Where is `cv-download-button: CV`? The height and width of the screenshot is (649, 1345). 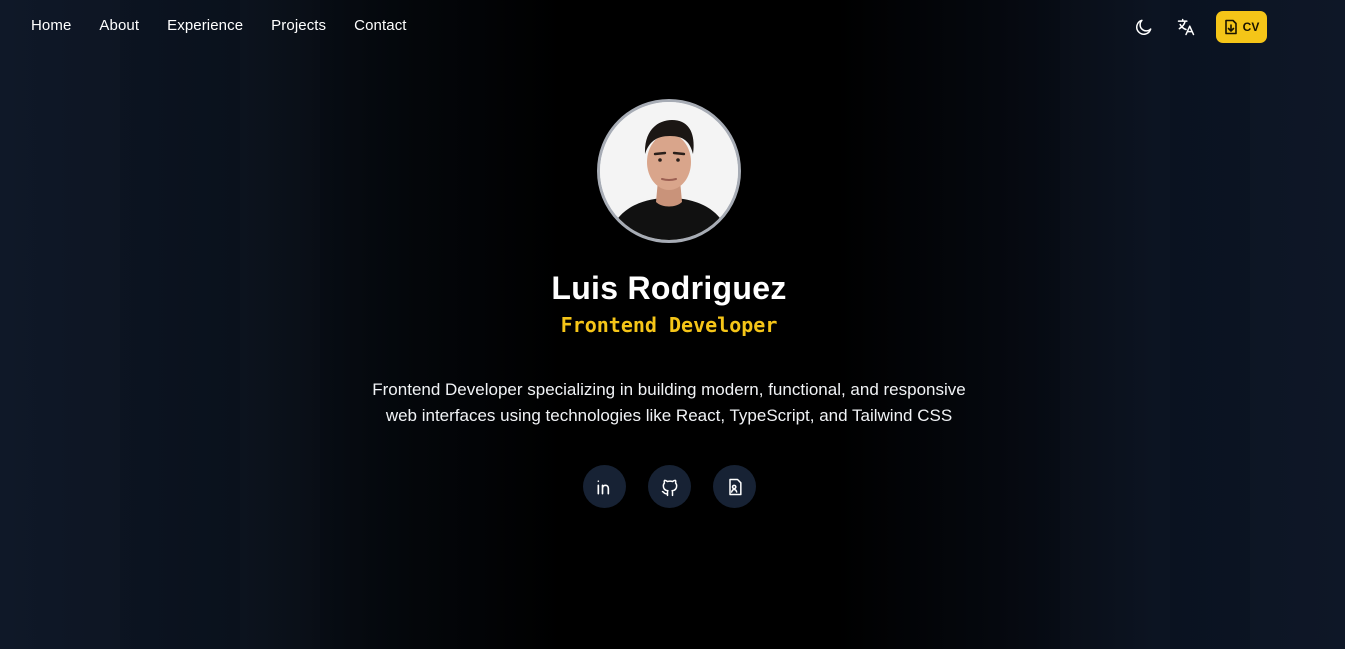
cv-download-button: CV is located at coordinates (1241, 27).